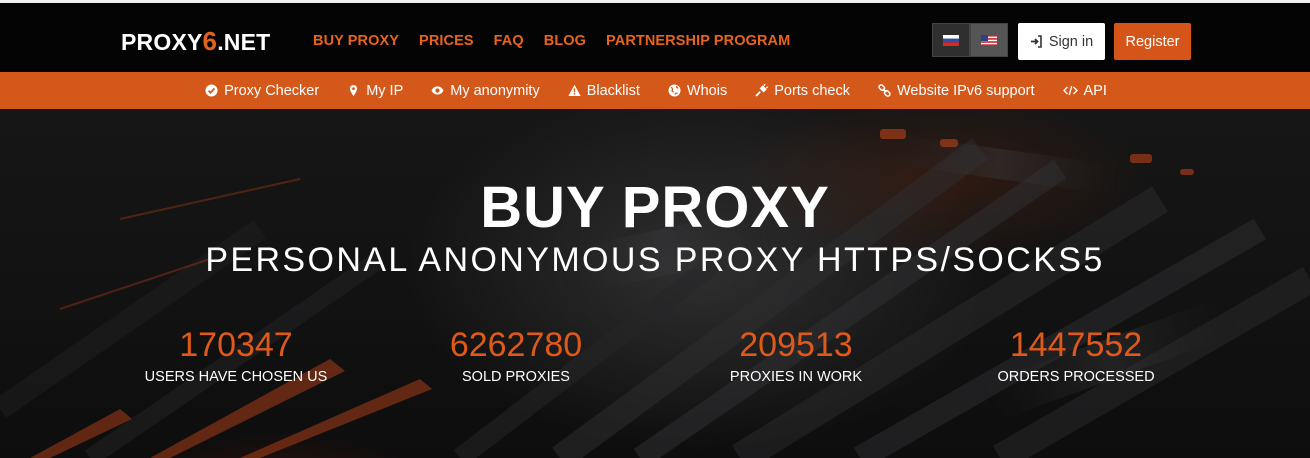 This screenshot has height=458, width=1310. I want to click on sign-in-icon, so click(1036, 41).